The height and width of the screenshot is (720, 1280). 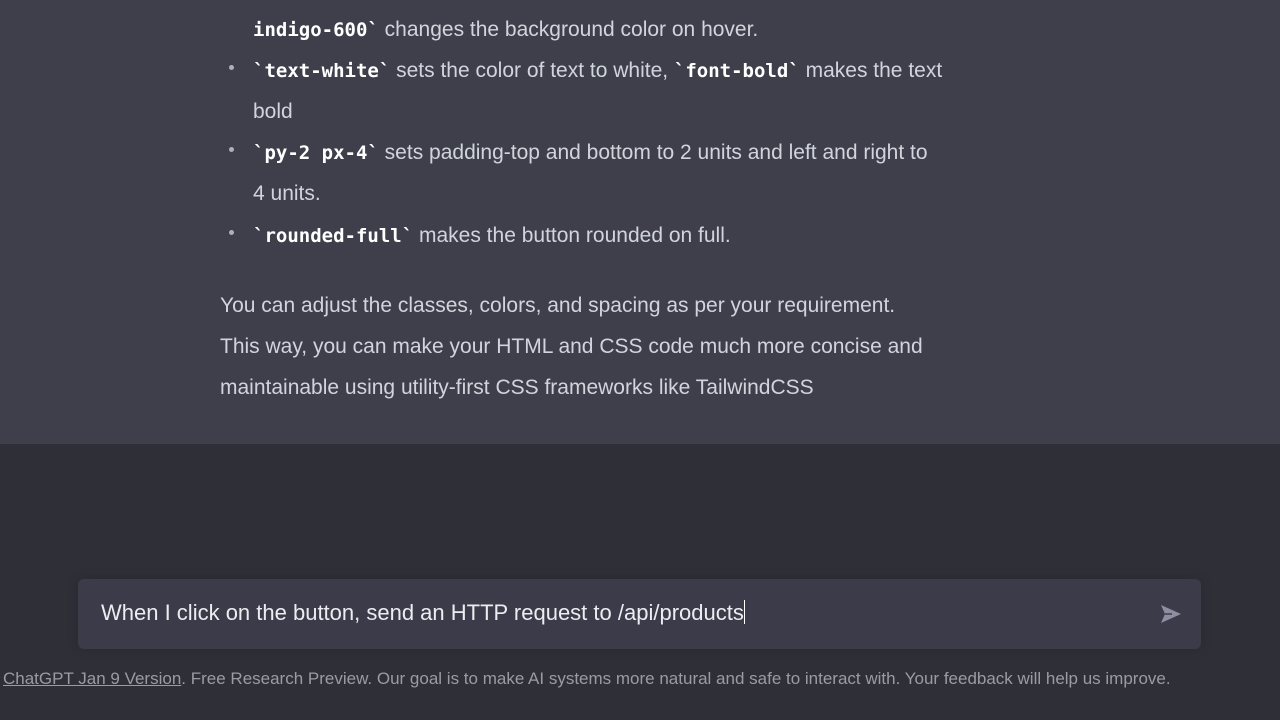 What do you see at coordinates (572, 235) in the screenshot?
I see `list-item-text: makes the button rounded on full.` at bounding box center [572, 235].